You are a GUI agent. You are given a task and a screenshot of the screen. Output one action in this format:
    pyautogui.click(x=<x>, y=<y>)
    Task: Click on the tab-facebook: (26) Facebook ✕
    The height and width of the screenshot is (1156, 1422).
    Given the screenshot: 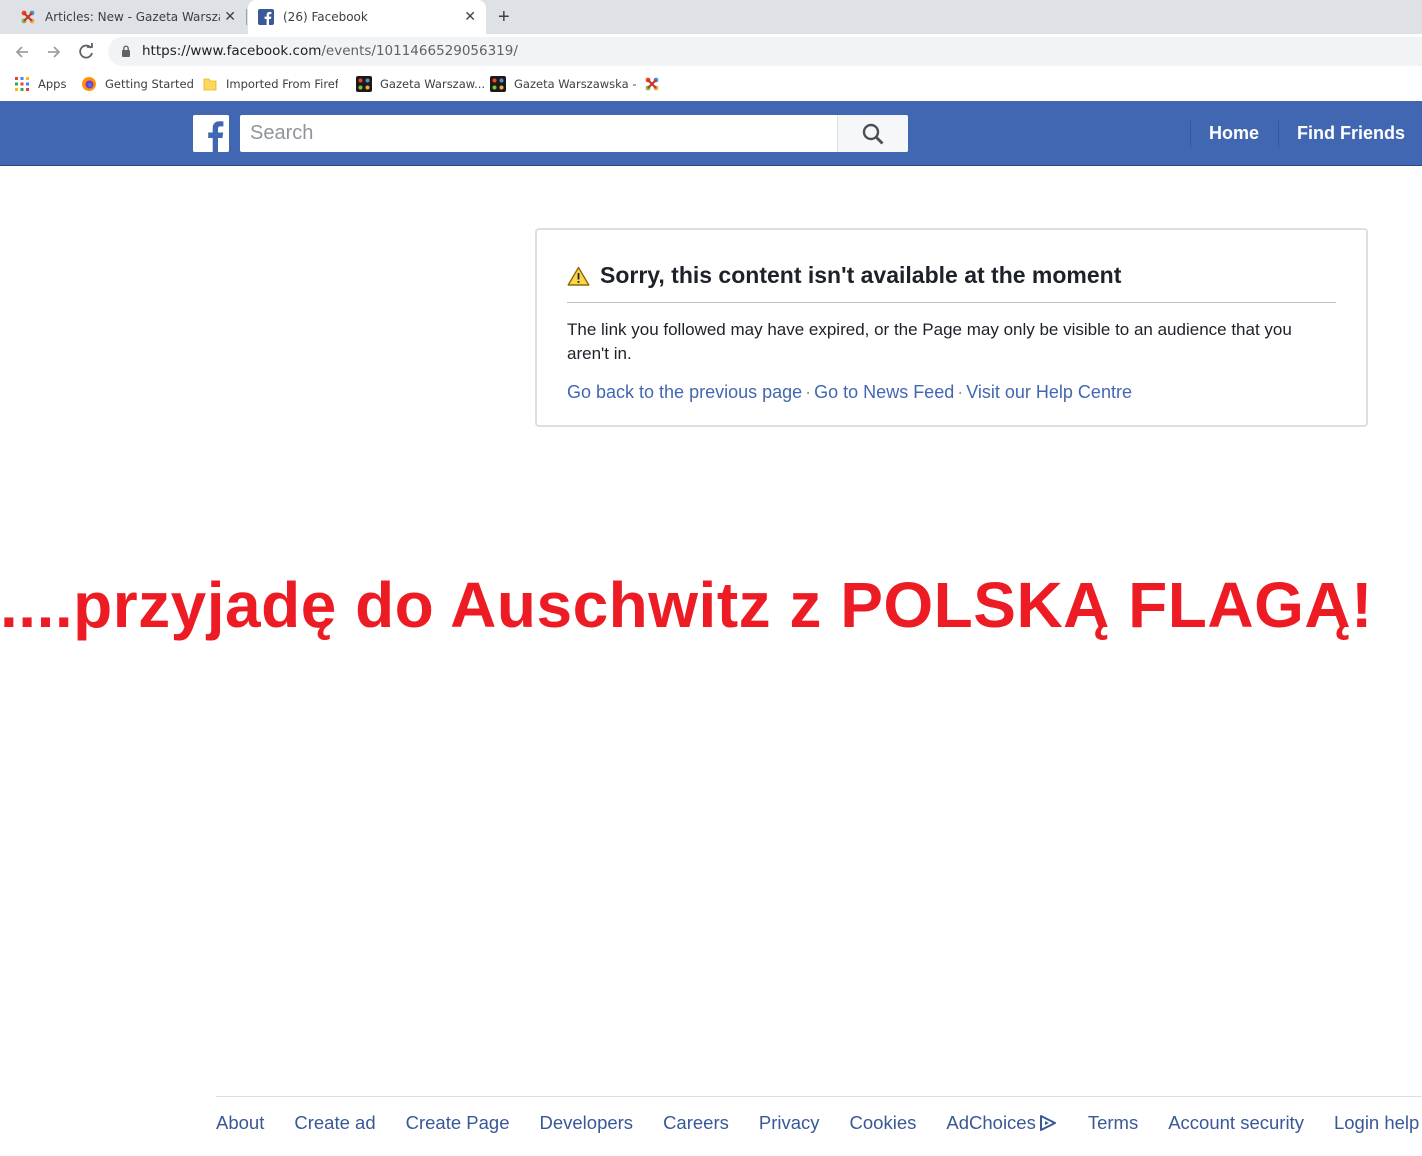 What is the action you would take?
    pyautogui.click(x=367, y=17)
    